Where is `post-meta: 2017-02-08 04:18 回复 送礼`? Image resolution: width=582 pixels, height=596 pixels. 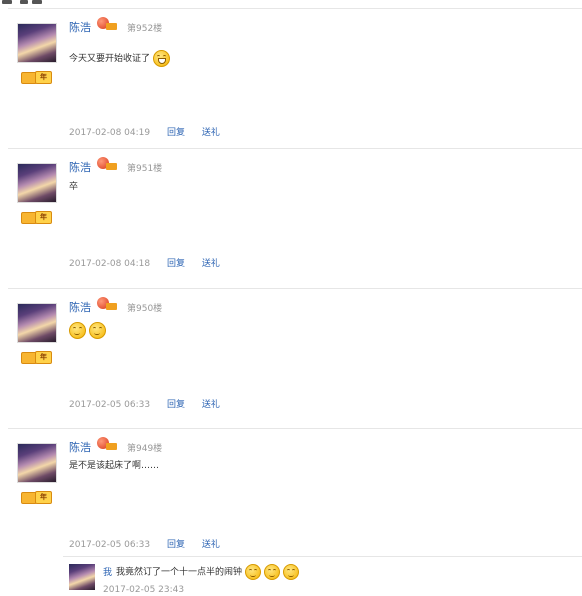 post-meta: 2017-02-08 04:18 回复 送礼 is located at coordinates (144, 262).